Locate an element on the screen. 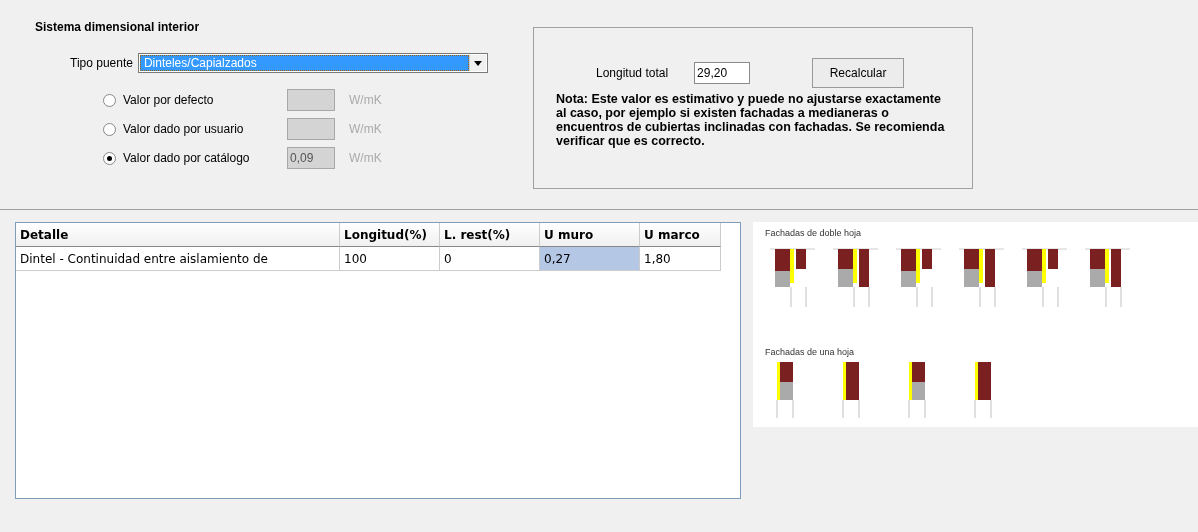 This screenshot has width=1198, height=532. column-header: U marco is located at coordinates (680, 235).